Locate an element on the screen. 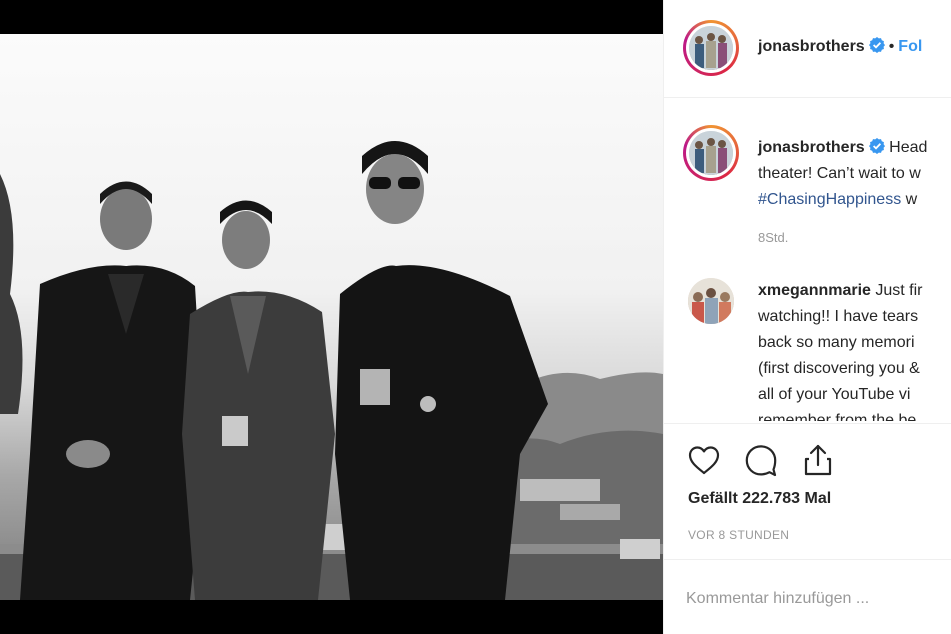 This screenshot has width=951, height=634. comment-line-4: (first discovering you & is located at coordinates (839, 368).